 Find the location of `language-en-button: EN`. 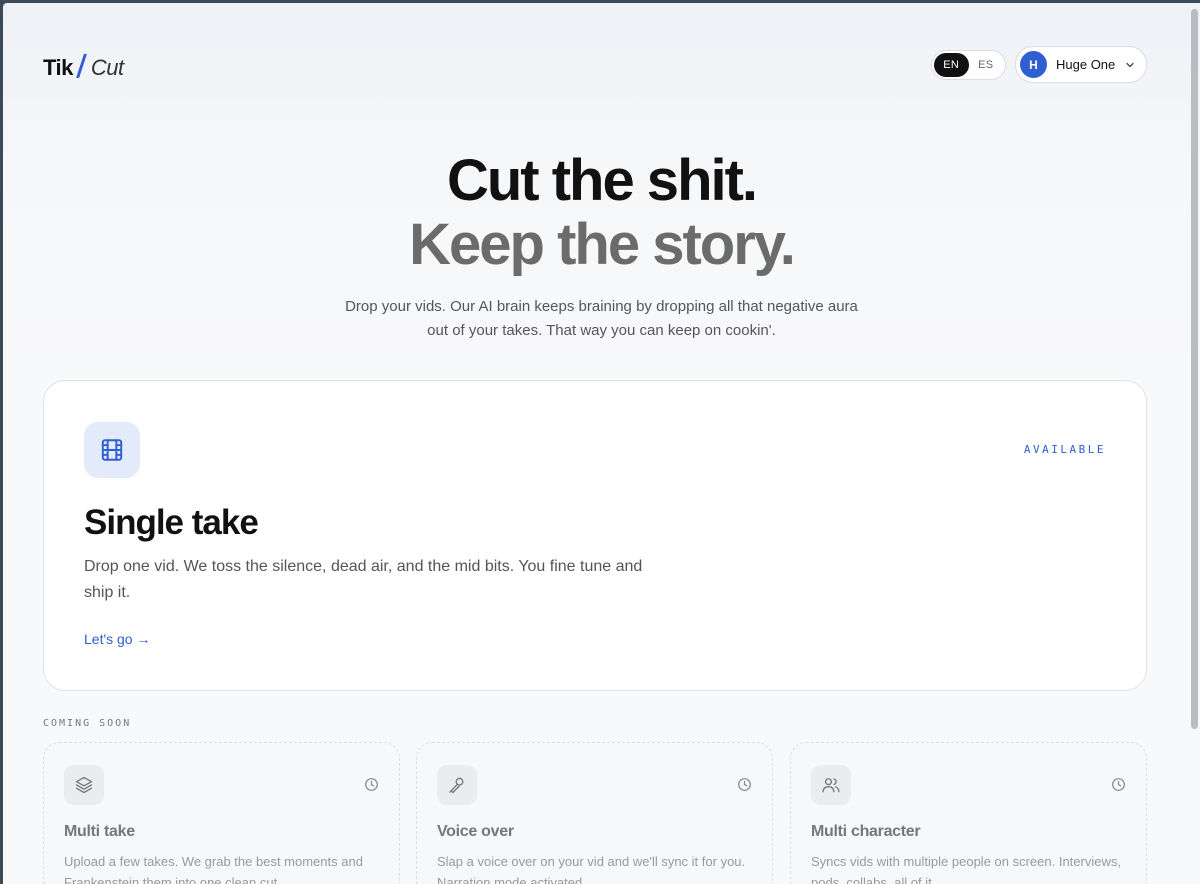

language-en-button: EN is located at coordinates (951, 65).